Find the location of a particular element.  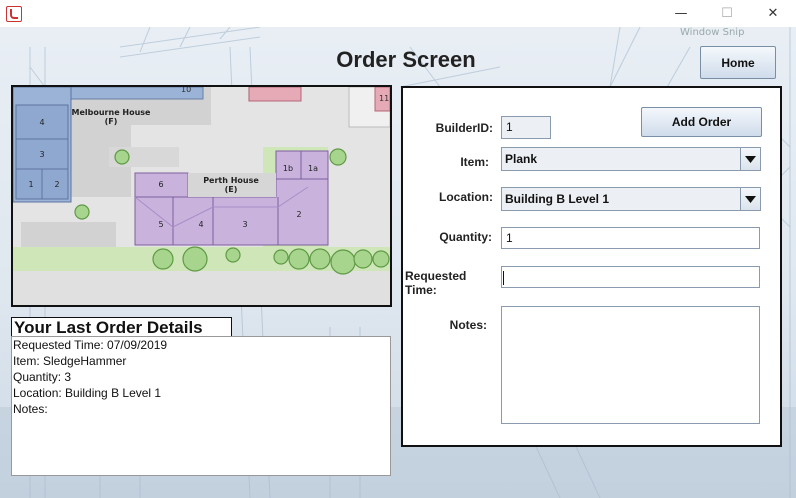

map-unit-2-left: 2 is located at coordinates (56, 184).